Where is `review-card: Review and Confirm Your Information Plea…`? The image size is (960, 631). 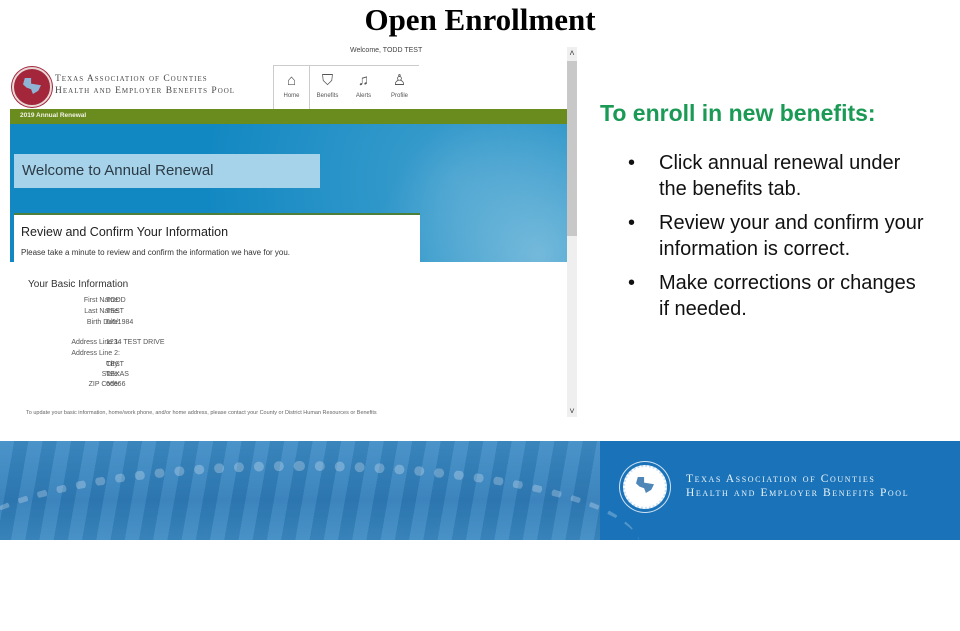
review-card: Review and Confirm Your Information Plea… is located at coordinates (217, 244).